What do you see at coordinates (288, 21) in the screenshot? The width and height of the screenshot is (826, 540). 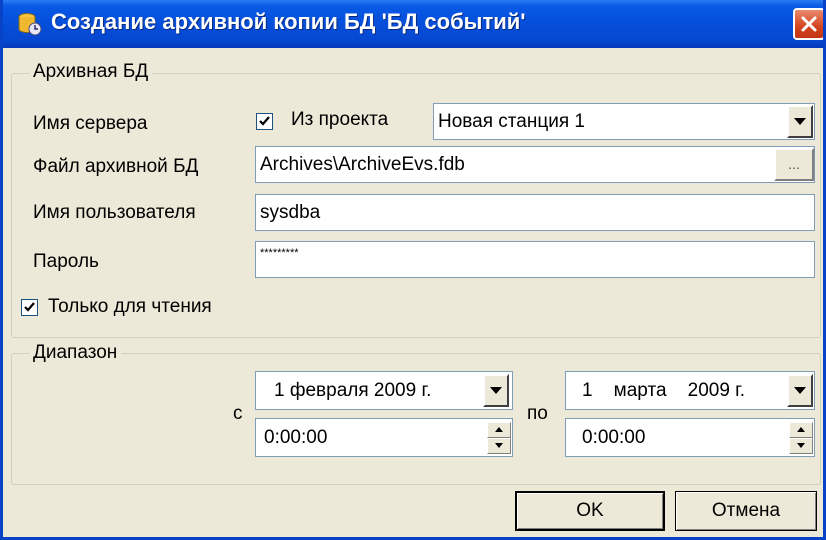 I see `window-title: Создание архивной копии БД 'БД событий'` at bounding box center [288, 21].